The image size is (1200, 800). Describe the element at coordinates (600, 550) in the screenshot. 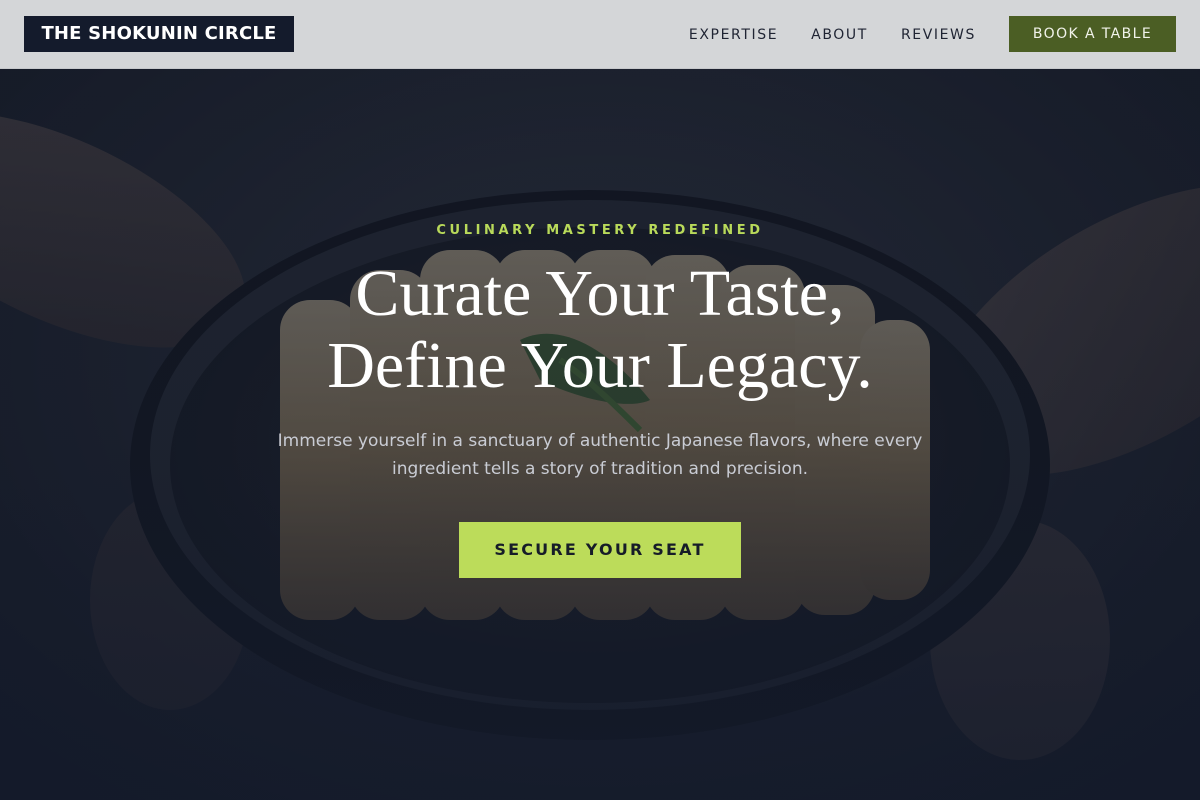

I see `secure-seat-button: SECURE YOUR SEAT` at that location.